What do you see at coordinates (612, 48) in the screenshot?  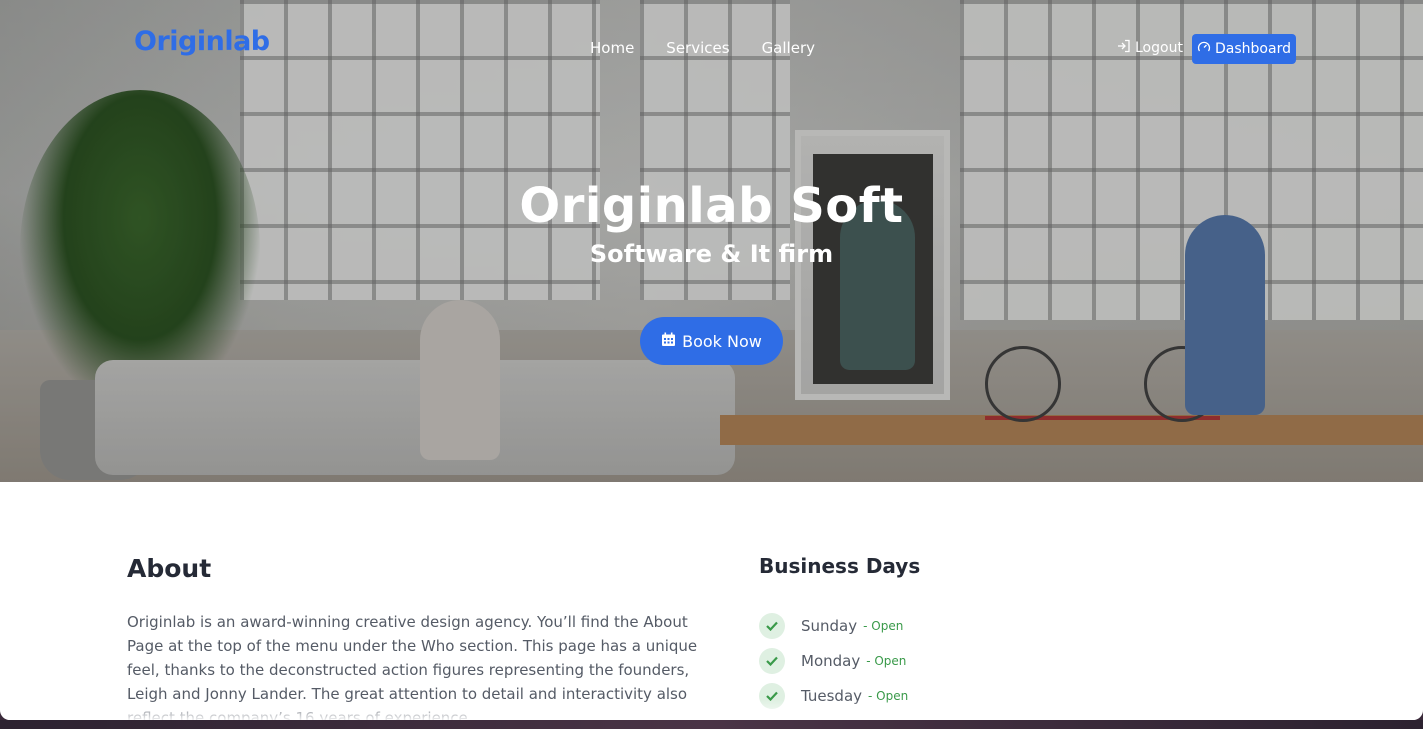 I see `nav-link-home: Home` at bounding box center [612, 48].